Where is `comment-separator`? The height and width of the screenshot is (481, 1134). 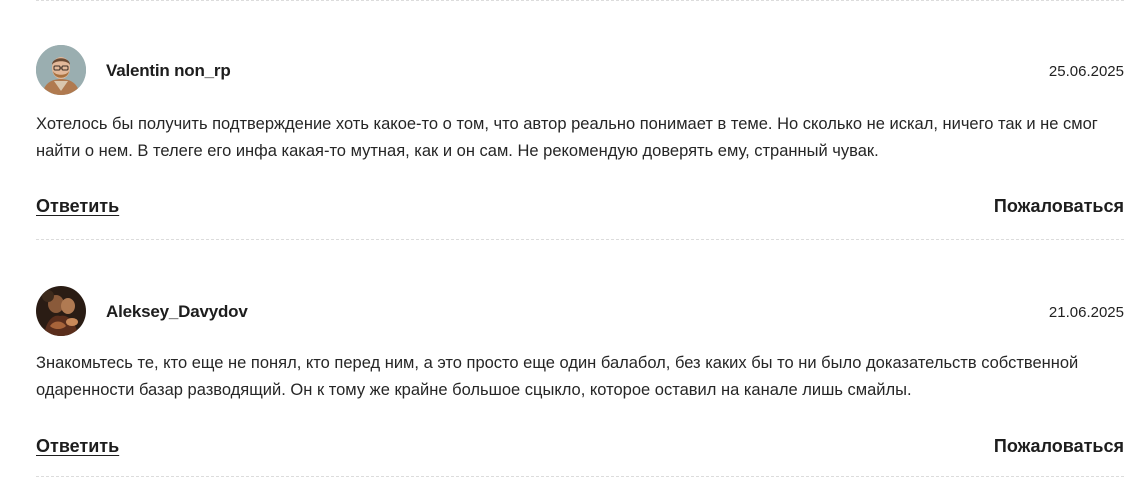
comment-separator is located at coordinates (580, 476).